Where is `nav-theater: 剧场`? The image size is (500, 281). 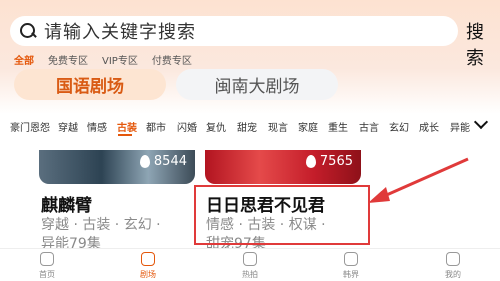
nav-theater: 剧场 is located at coordinates (148, 266).